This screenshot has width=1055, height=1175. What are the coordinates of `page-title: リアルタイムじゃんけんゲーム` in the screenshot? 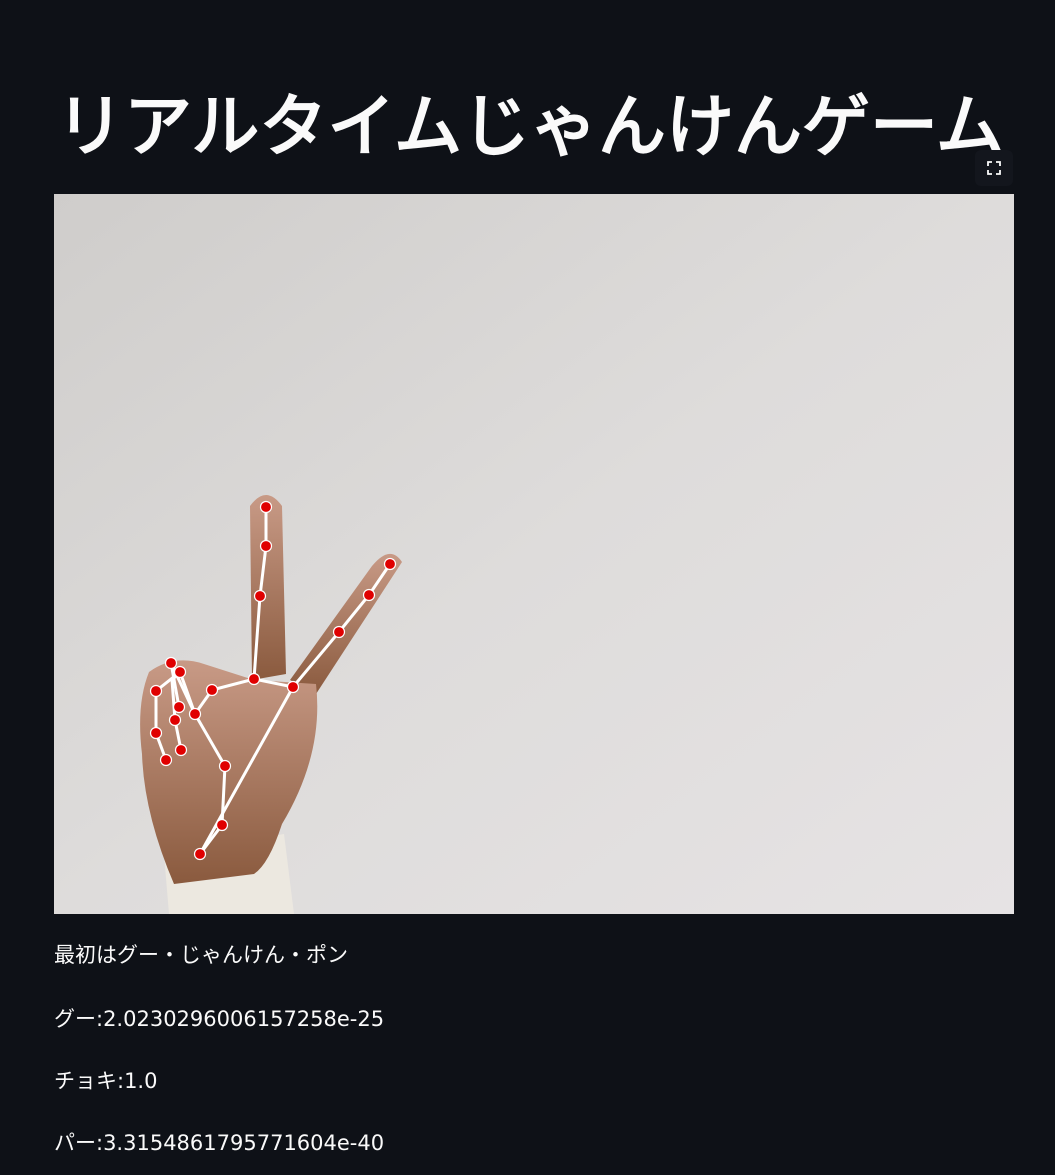 It's located at (530, 127).